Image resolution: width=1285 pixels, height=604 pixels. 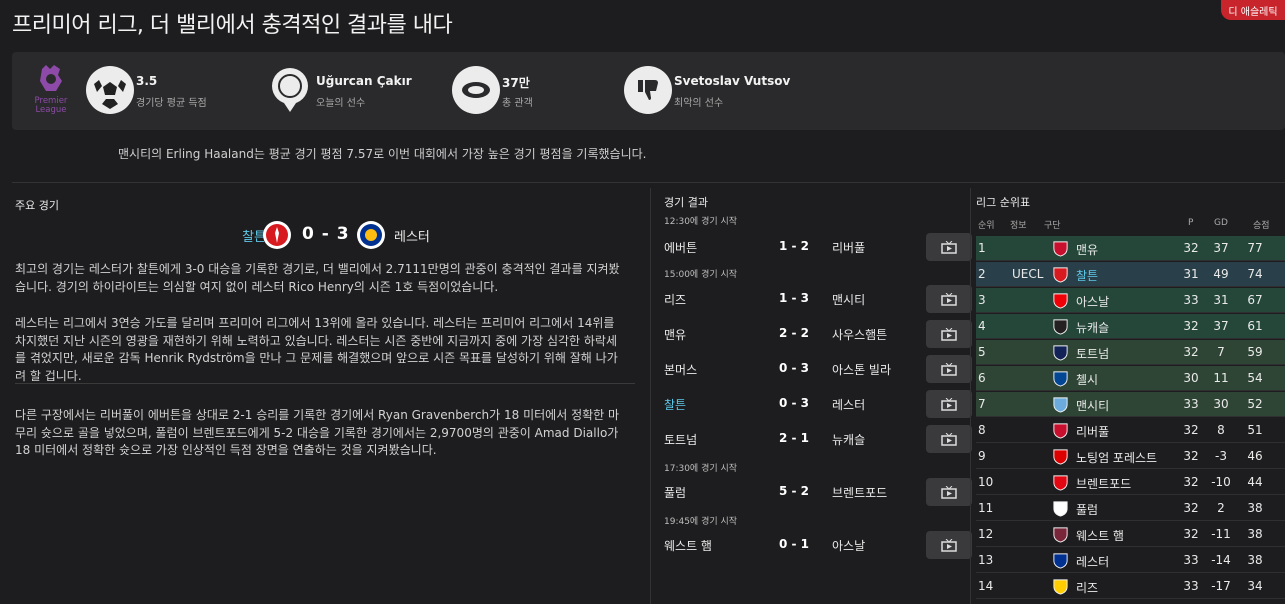 What do you see at coordinates (1087, 379) in the screenshot?
I see `team-name: 첼시` at bounding box center [1087, 379].